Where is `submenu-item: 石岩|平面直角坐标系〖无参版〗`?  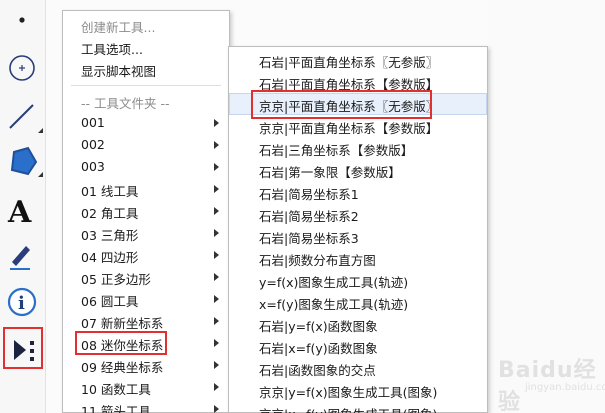
submenu-item: 石岩|平面直角坐标系〖无参版〗 is located at coordinates (358, 60).